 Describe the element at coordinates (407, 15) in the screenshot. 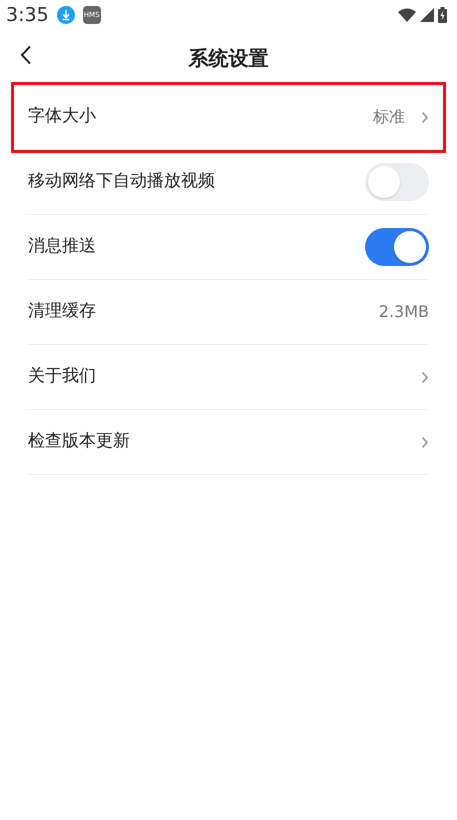

I see `wifi-icon` at that location.